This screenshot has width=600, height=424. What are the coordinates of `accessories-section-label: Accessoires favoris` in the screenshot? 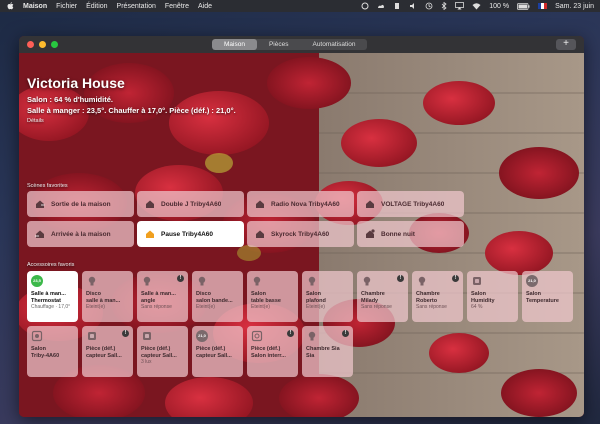 It's located at (51, 265).